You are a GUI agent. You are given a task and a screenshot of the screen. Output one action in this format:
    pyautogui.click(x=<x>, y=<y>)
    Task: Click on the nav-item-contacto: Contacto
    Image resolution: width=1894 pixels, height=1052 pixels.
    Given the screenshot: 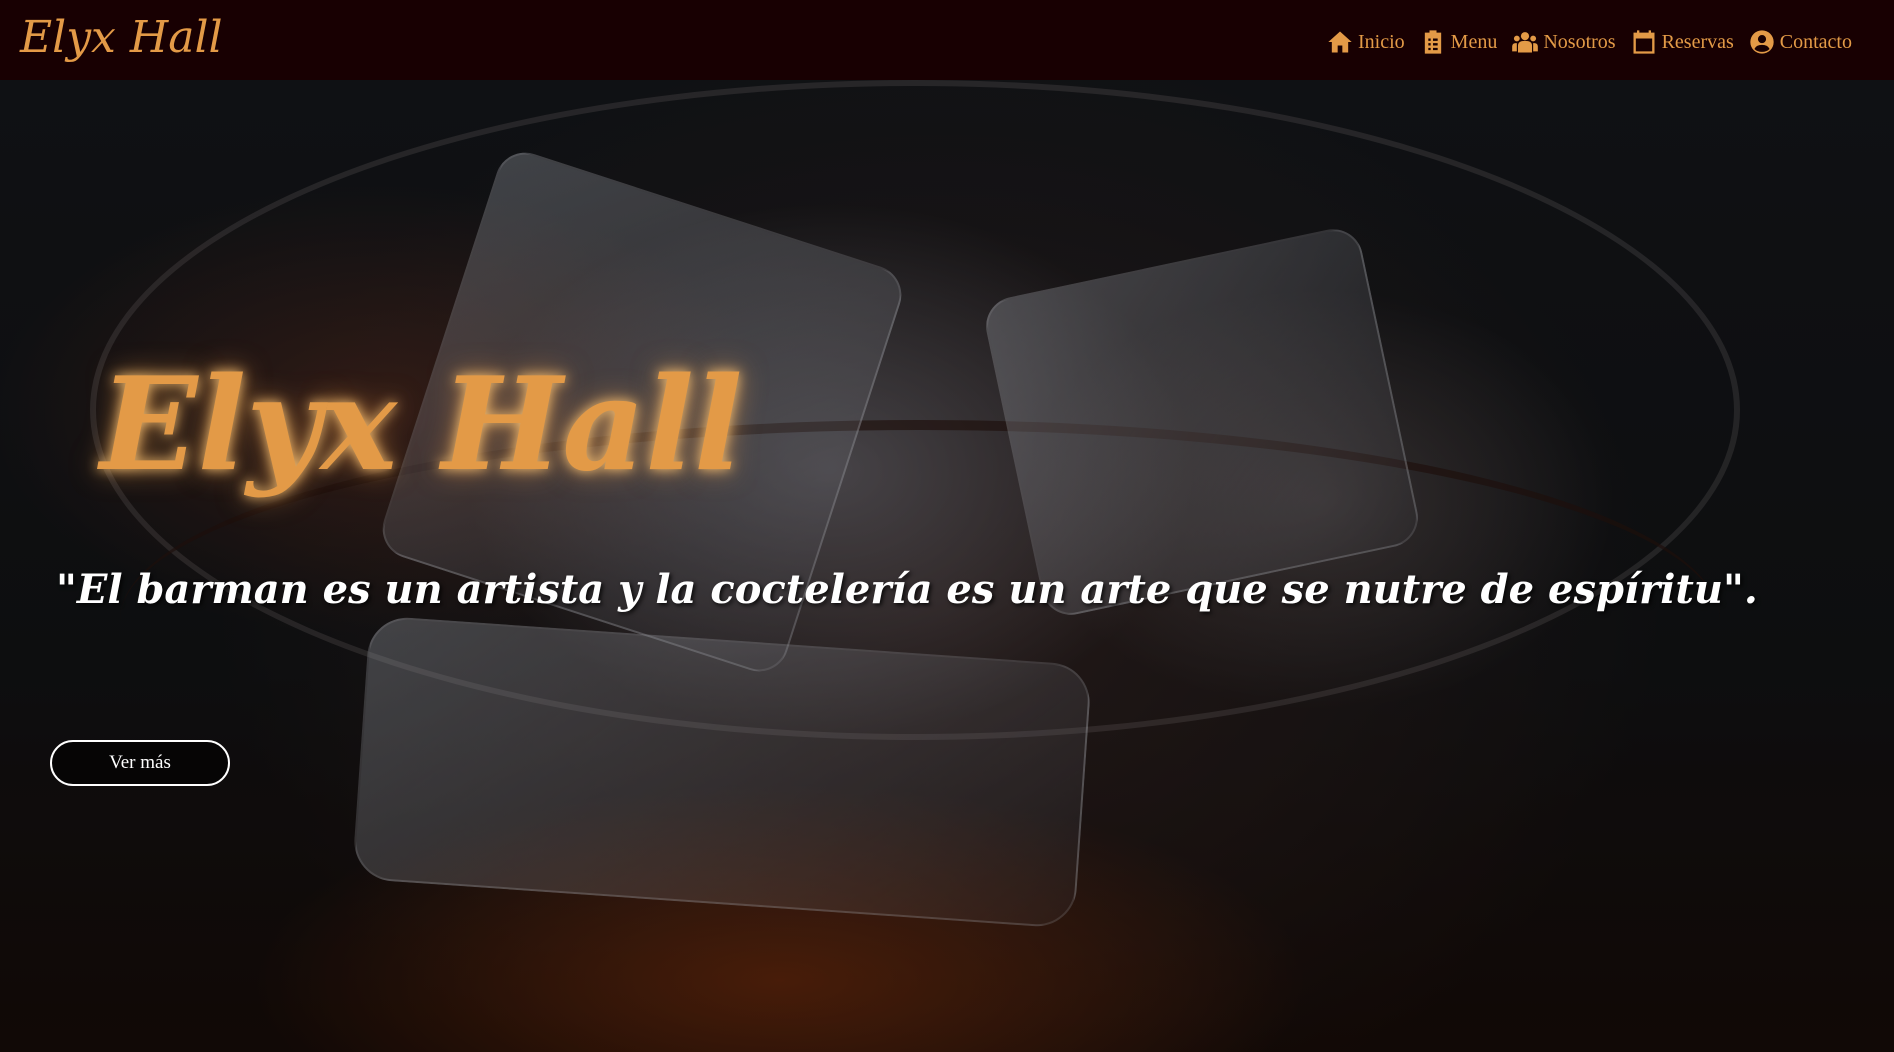 What is the action you would take?
    pyautogui.click(x=1800, y=42)
    